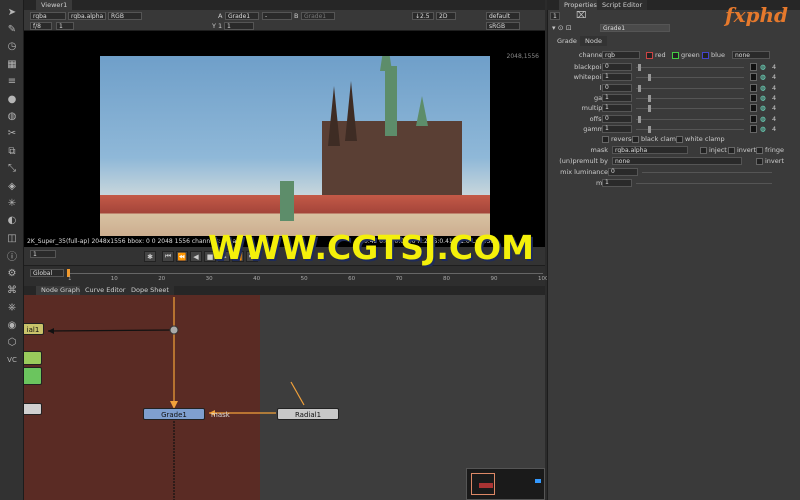  What do you see at coordinates (34, 329) in the screenshot?
I see `radial-node-partial: ial1` at bounding box center [34, 329].